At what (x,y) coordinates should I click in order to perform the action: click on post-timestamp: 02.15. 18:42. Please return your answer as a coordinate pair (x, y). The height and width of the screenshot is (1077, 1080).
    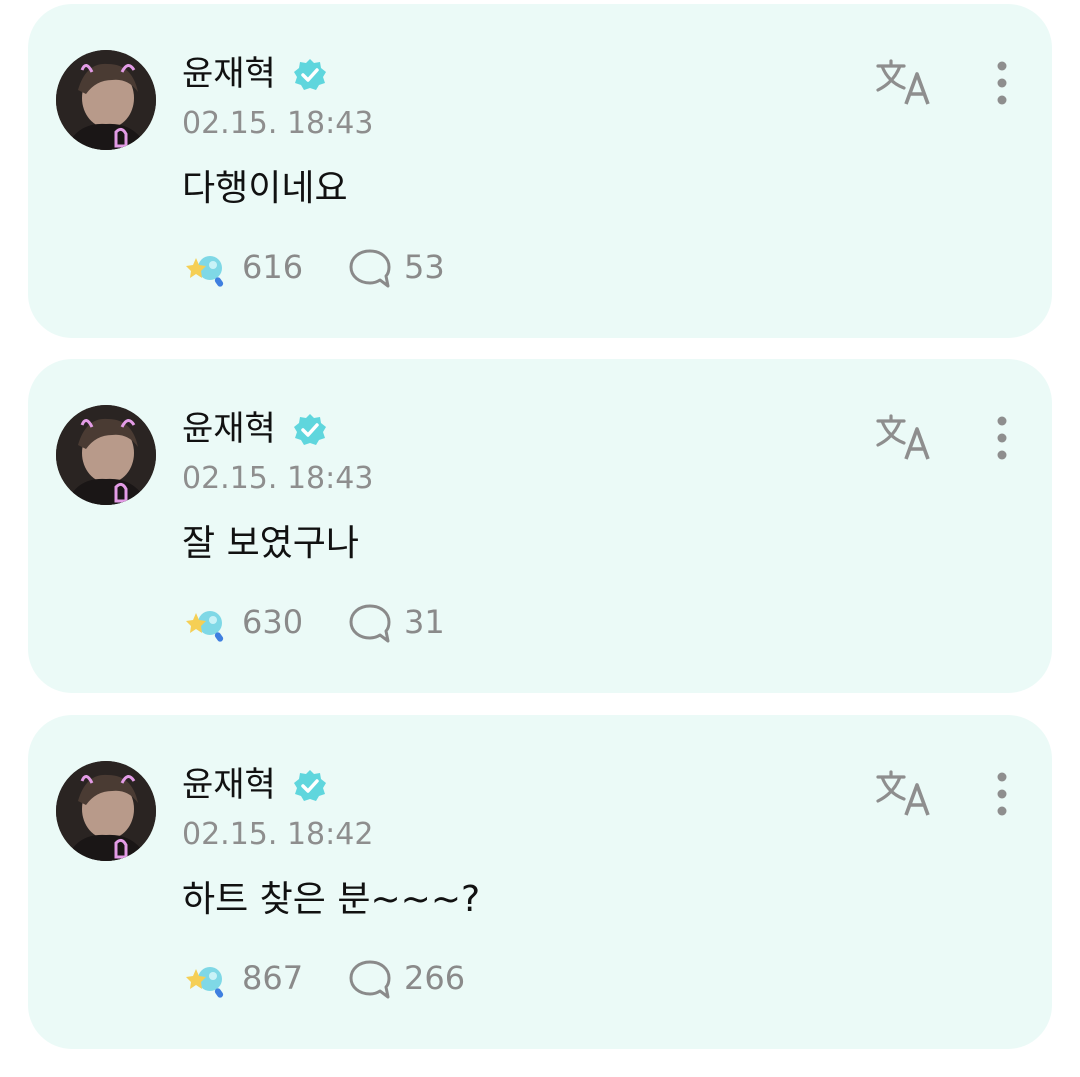
    Looking at the image, I should click on (278, 834).